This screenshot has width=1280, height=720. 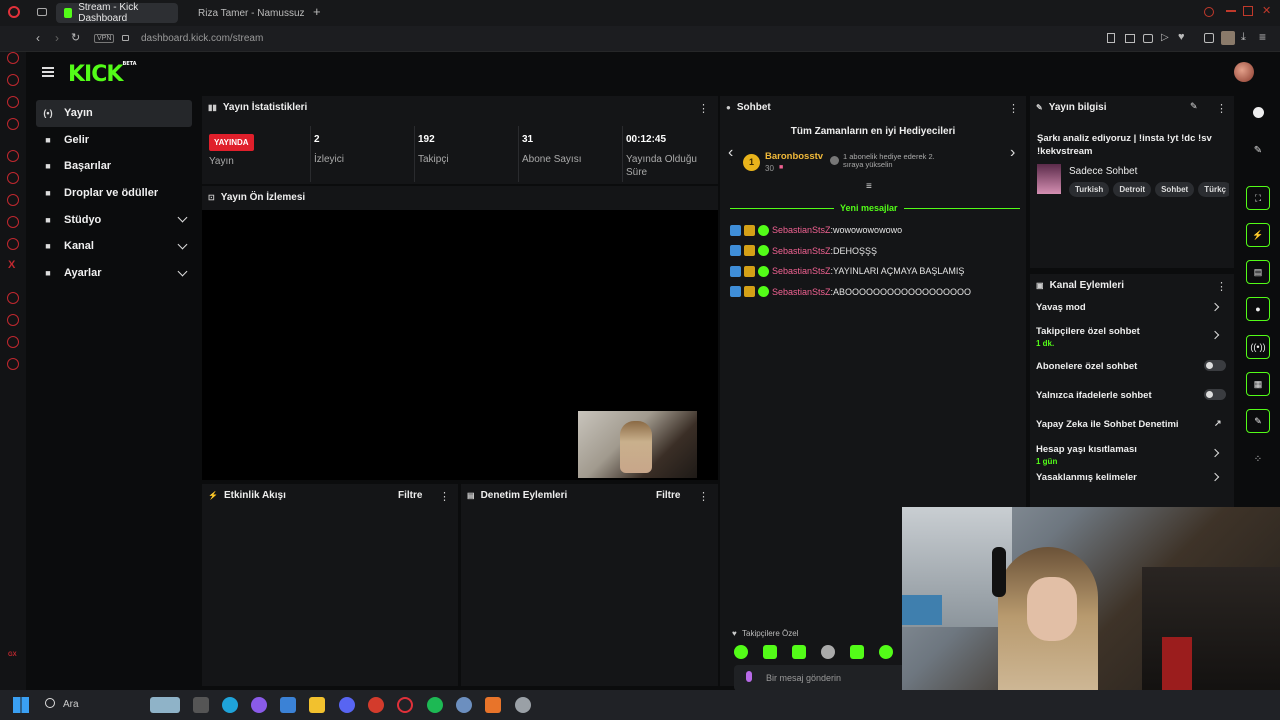 I want to click on close-icon: ✕, so click(x=1267, y=11).